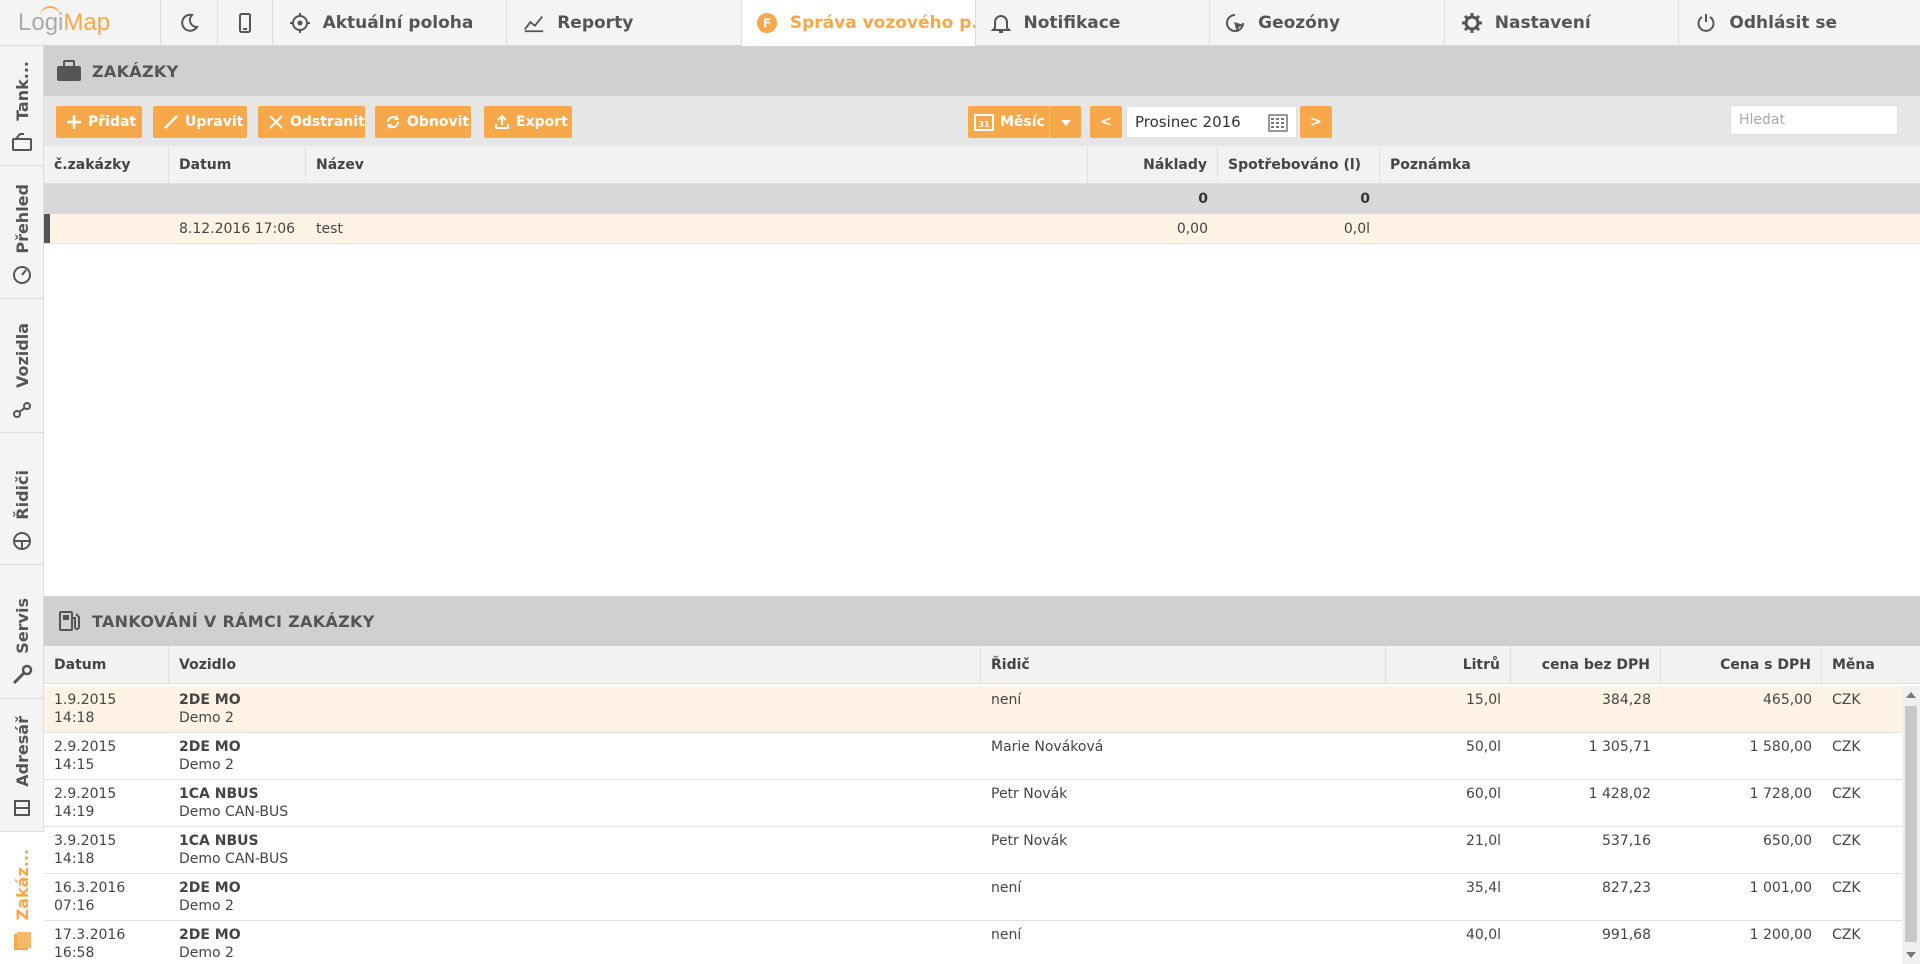  What do you see at coordinates (1586, 665) in the screenshot?
I see `col-fuel-price-net: cena bez DPH` at bounding box center [1586, 665].